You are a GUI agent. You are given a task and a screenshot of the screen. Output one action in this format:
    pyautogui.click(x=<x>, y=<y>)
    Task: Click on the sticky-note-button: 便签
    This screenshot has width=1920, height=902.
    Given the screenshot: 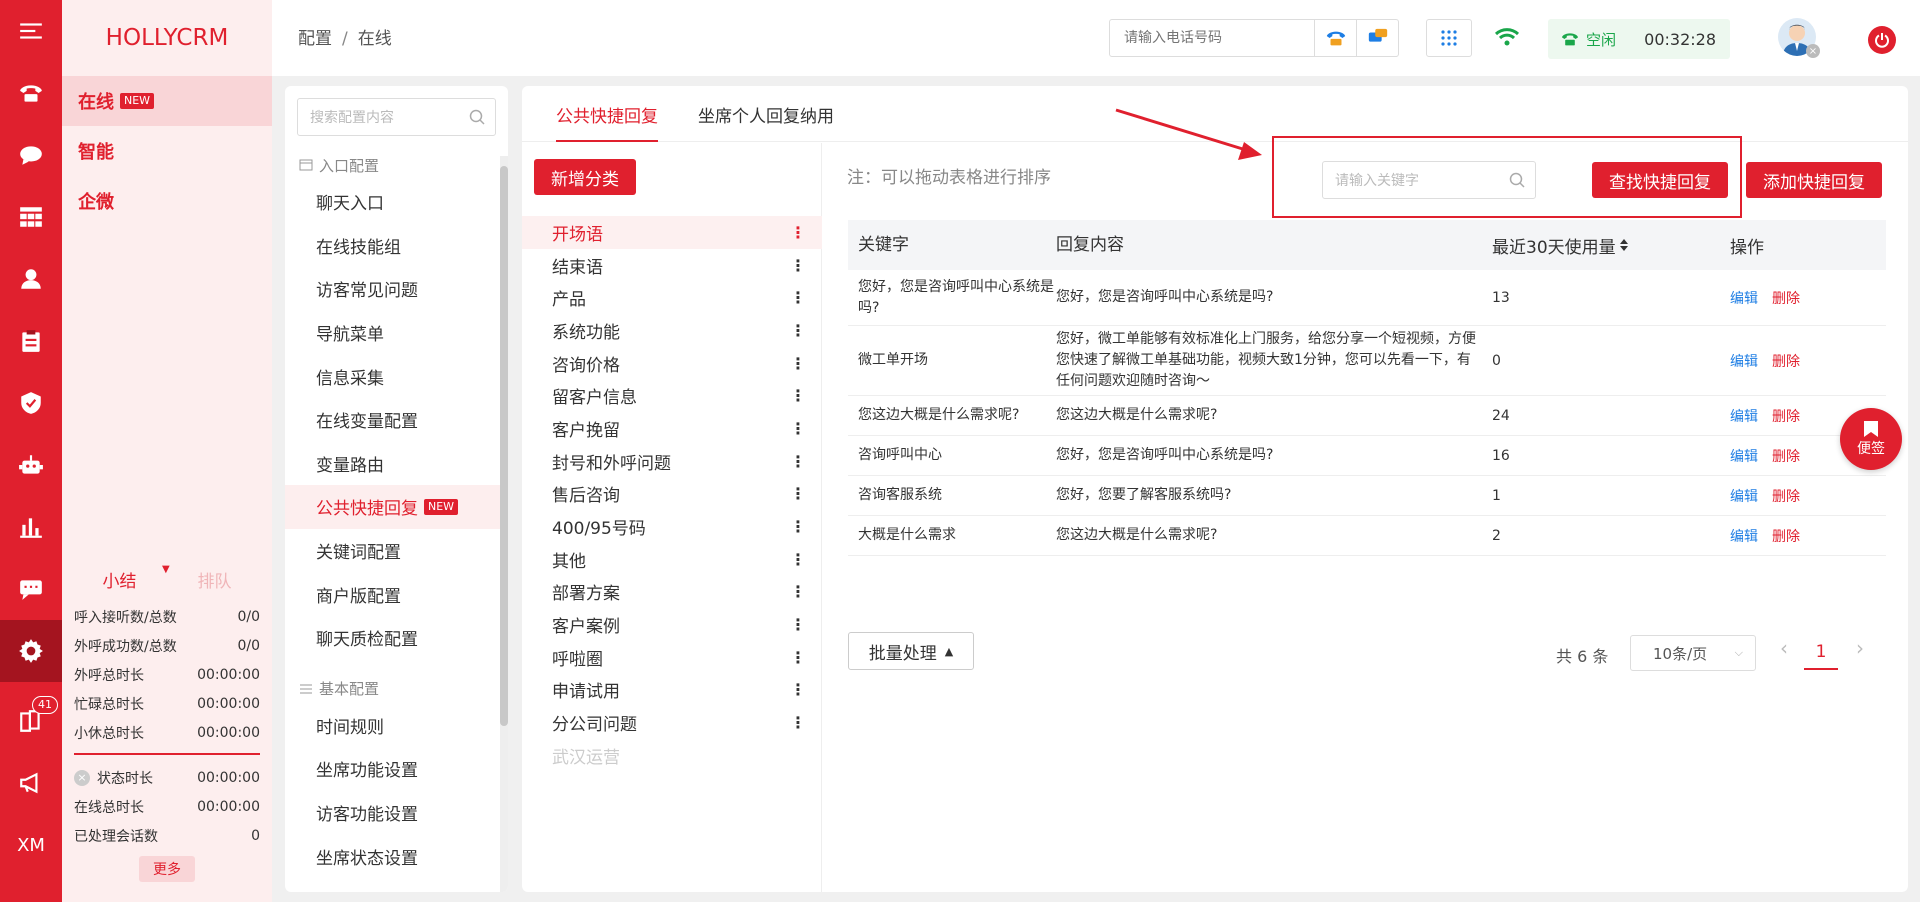 What is the action you would take?
    pyautogui.click(x=1871, y=439)
    